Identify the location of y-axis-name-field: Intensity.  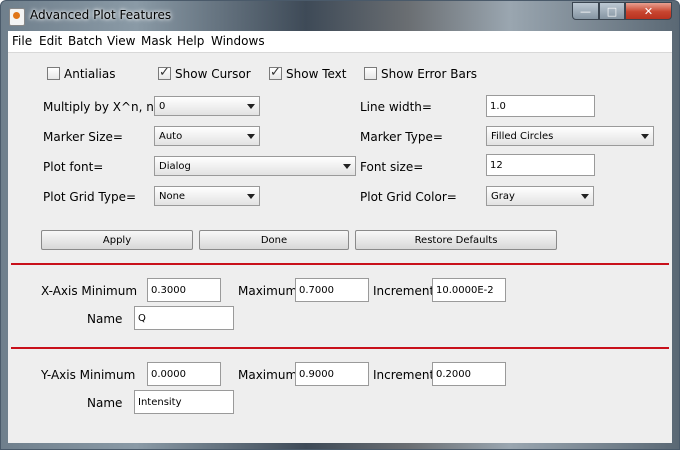
(184, 402).